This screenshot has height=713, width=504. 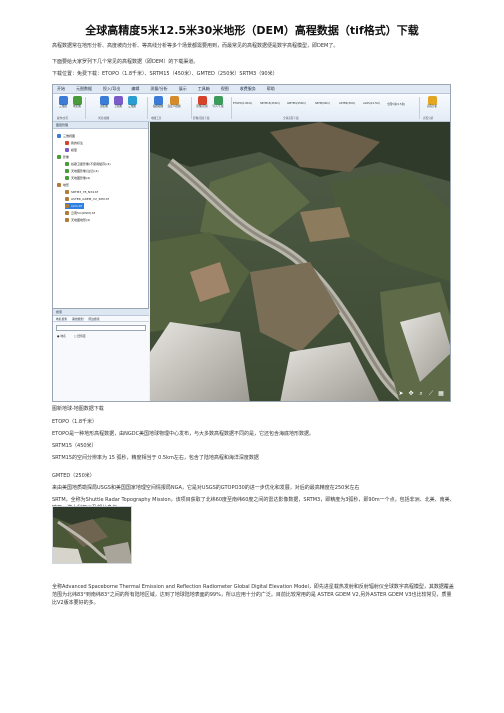 I want to click on dem-download-button: SRTM15(450m), so click(x=270, y=103).